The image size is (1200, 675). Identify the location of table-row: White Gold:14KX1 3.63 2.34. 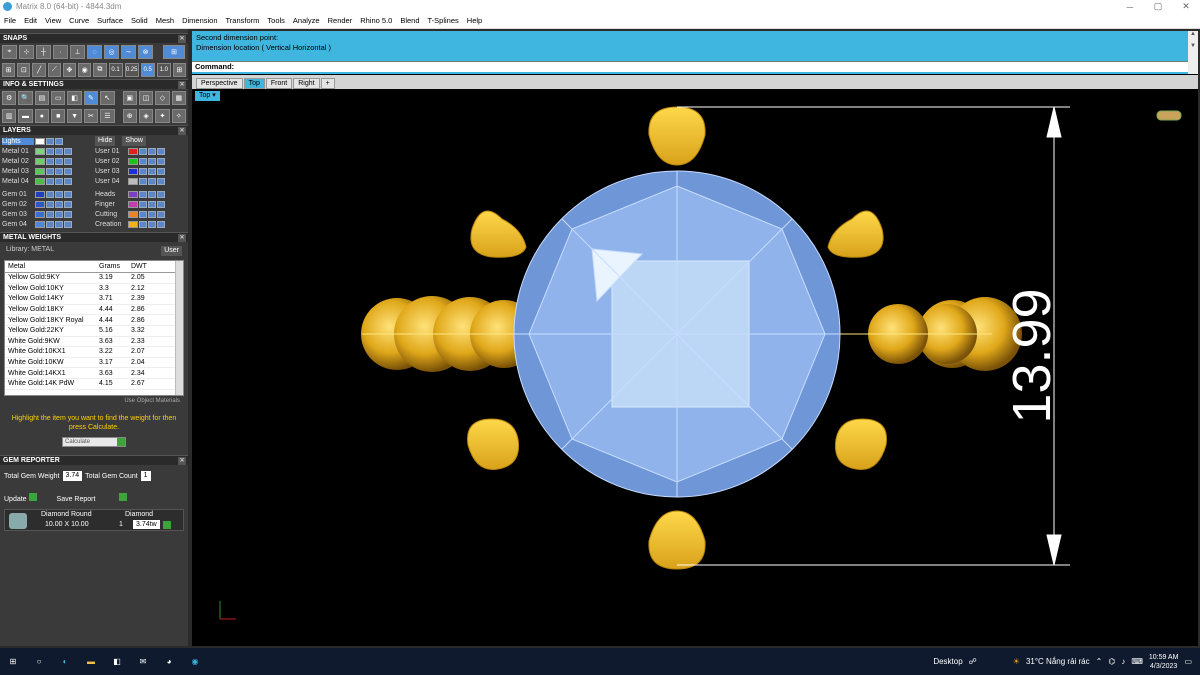
(94, 373).